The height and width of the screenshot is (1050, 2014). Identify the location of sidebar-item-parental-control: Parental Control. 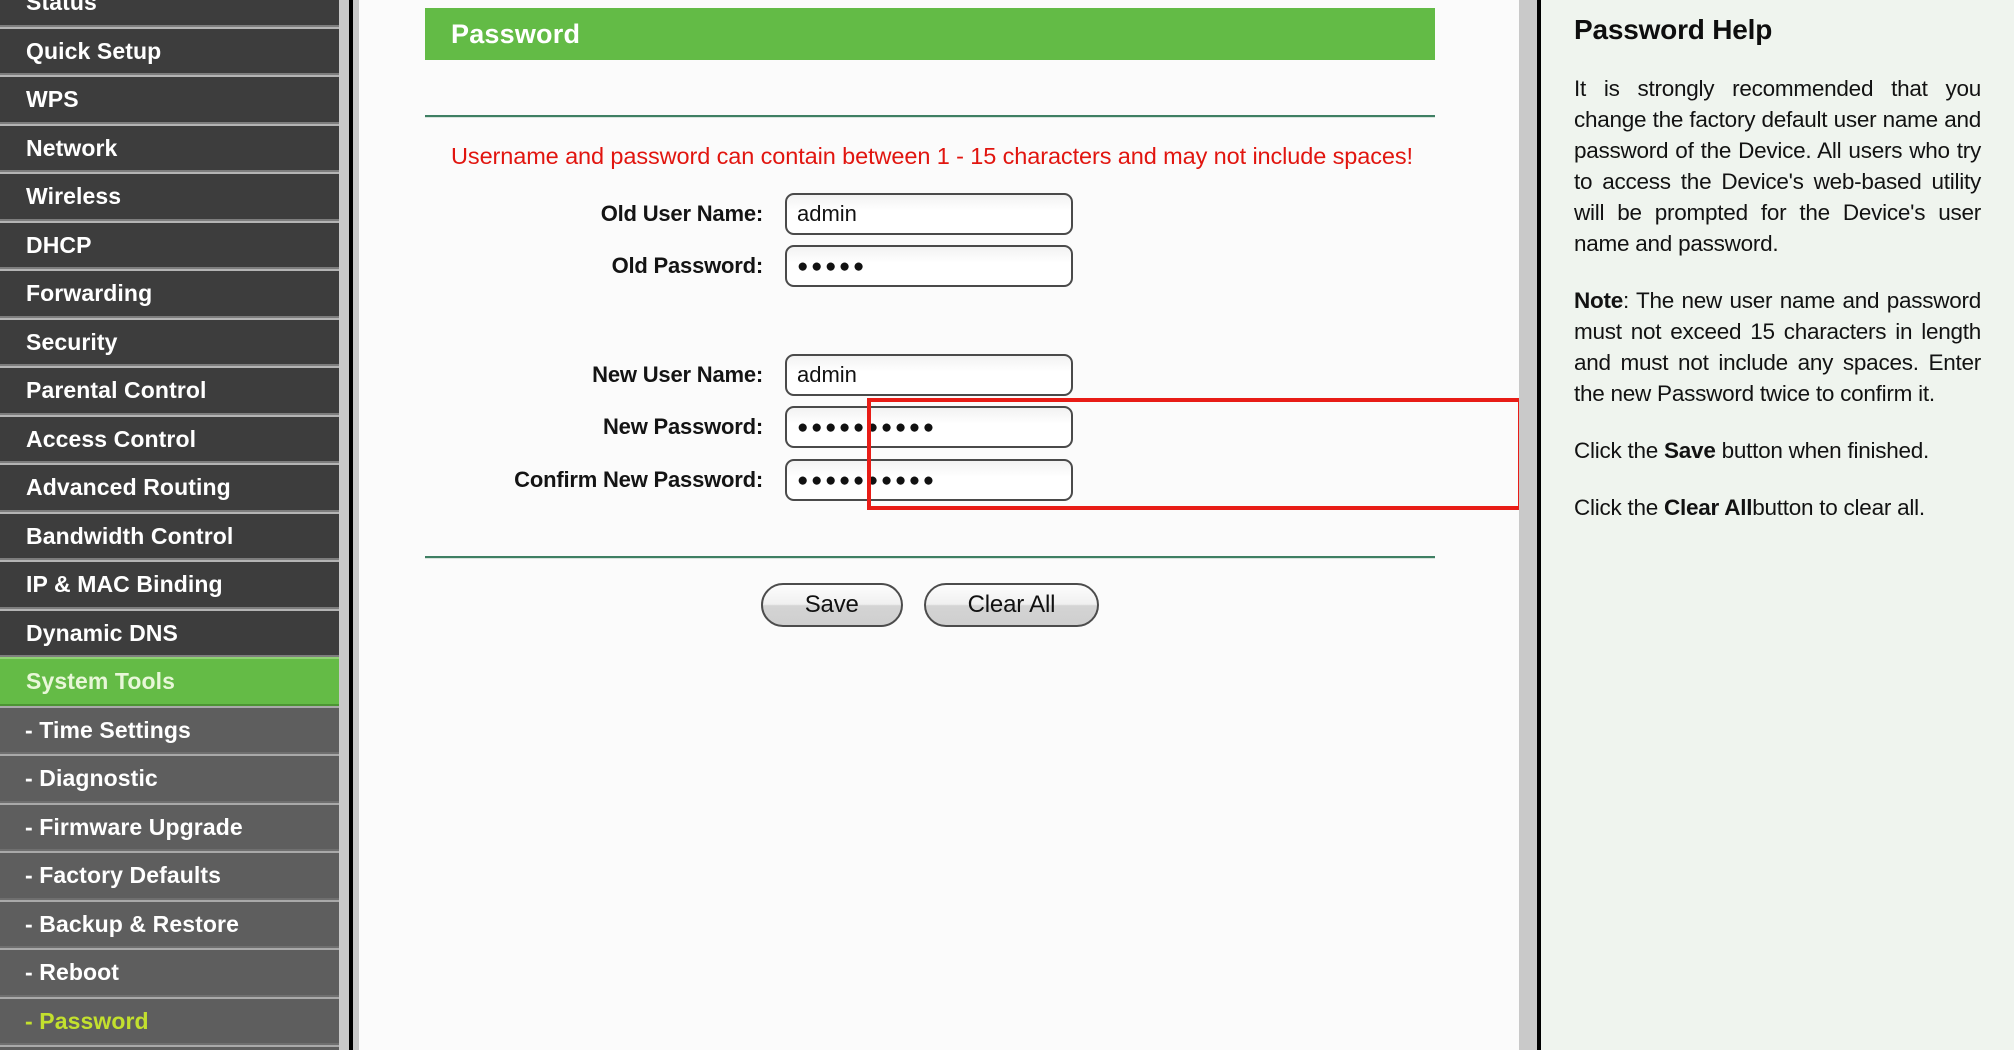
(174, 390).